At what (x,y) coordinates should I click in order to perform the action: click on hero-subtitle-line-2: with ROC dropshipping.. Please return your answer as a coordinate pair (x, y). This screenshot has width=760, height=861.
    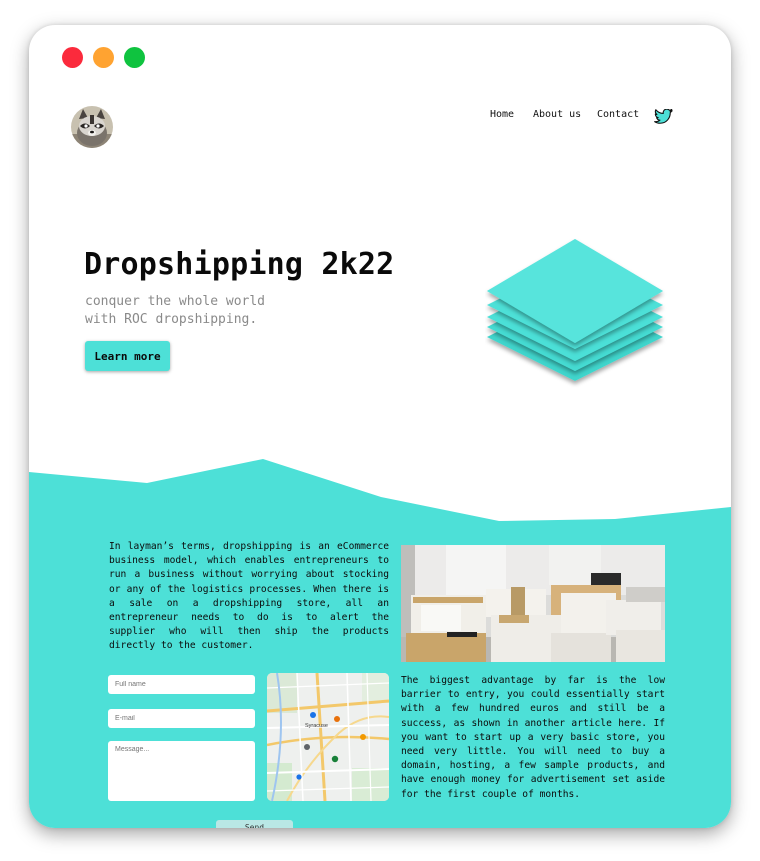
    Looking at the image, I should click on (171, 319).